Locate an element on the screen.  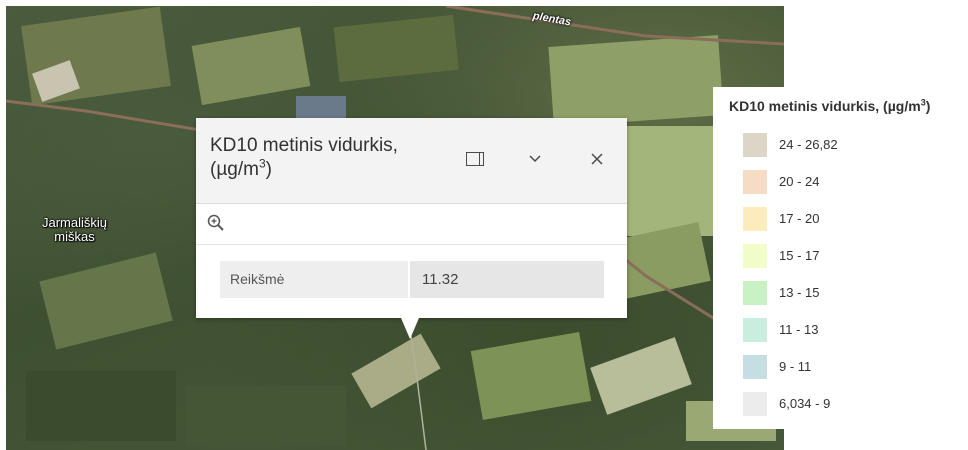
zoom-to-button is located at coordinates (217, 224).